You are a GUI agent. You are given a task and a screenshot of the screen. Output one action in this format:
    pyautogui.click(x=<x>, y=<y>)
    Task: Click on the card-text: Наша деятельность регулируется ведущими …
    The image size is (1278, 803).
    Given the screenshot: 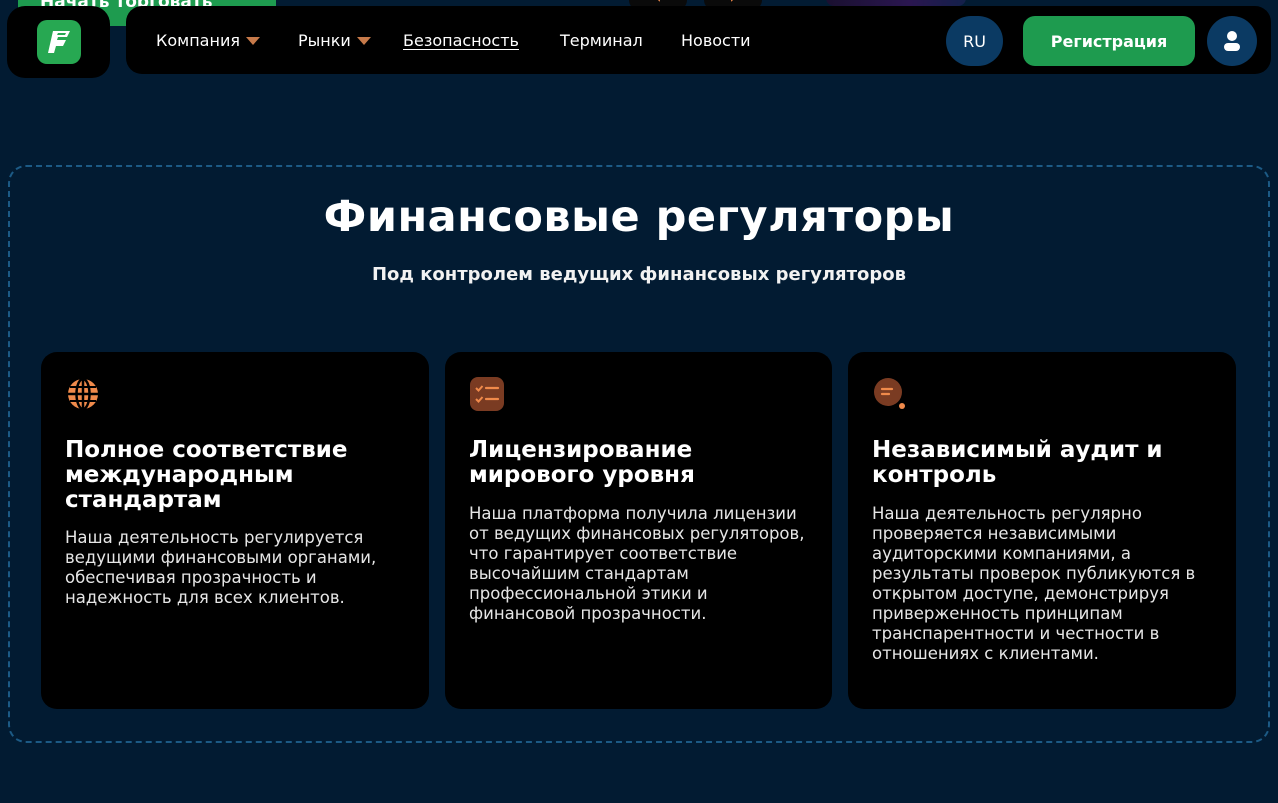 What is the action you would take?
    pyautogui.click(x=236, y=568)
    